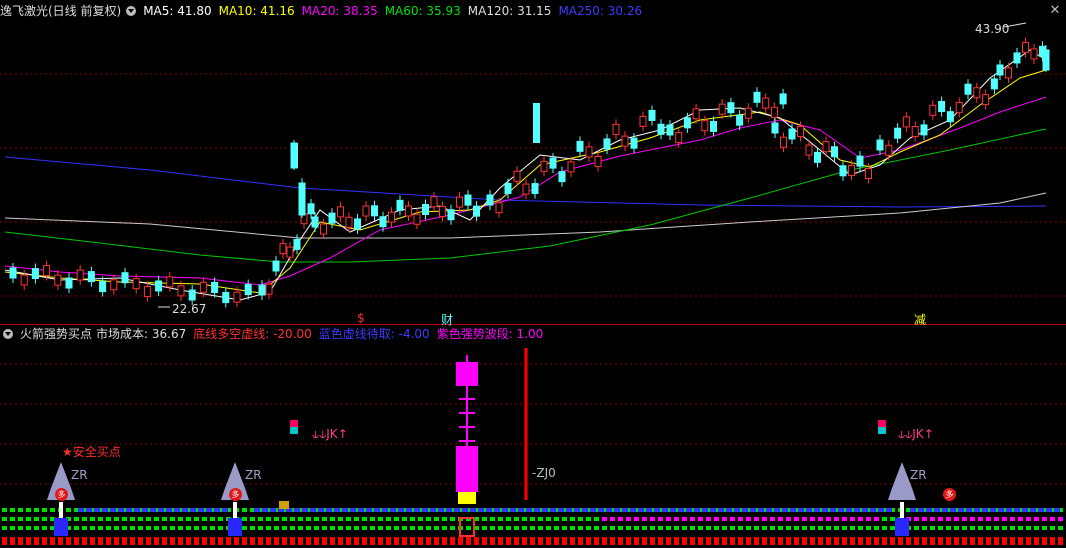  What do you see at coordinates (447, 319) in the screenshot?
I see `event-marker-finance: 财` at bounding box center [447, 319].